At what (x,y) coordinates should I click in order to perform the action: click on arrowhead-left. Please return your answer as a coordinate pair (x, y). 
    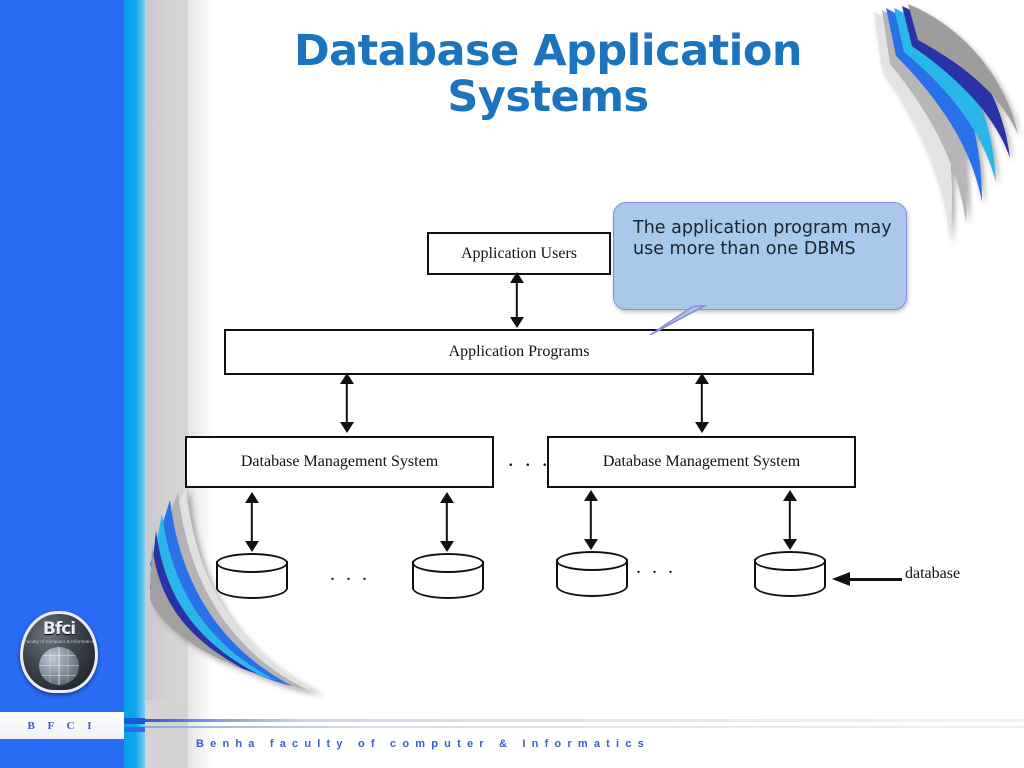
    Looking at the image, I should click on (841, 579).